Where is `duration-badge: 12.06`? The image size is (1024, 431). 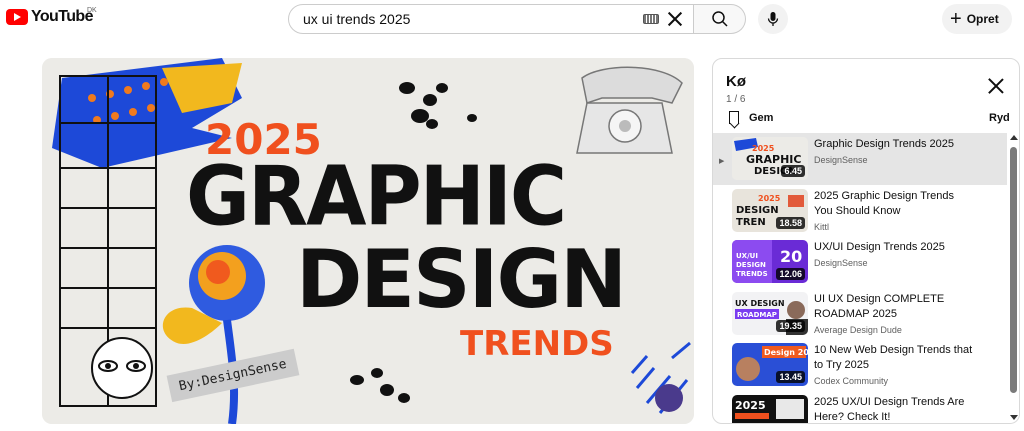
duration-badge: 12.06 is located at coordinates (790, 274).